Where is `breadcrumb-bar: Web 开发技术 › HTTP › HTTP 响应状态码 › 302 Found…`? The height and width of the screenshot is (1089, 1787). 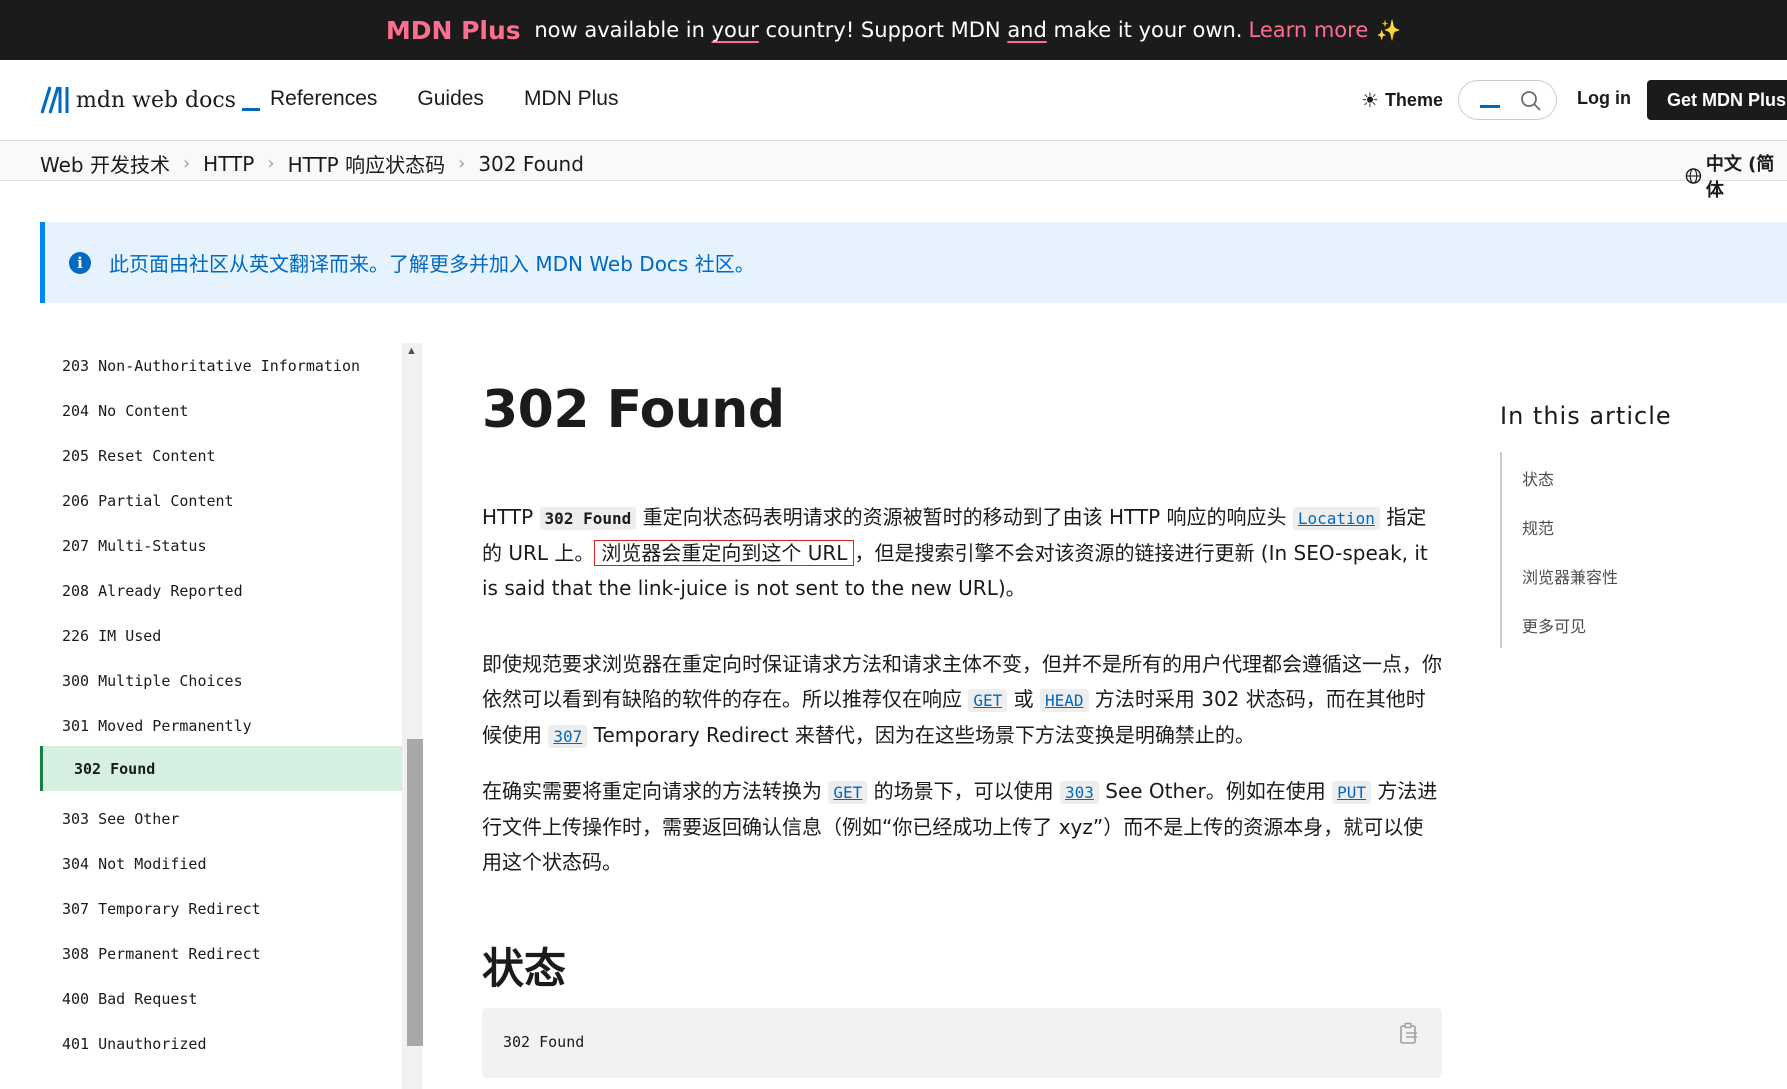
breadcrumb-bar: Web 开发技术 › HTTP › HTTP 响应状态码 › 302 Found… is located at coordinates (893, 171).